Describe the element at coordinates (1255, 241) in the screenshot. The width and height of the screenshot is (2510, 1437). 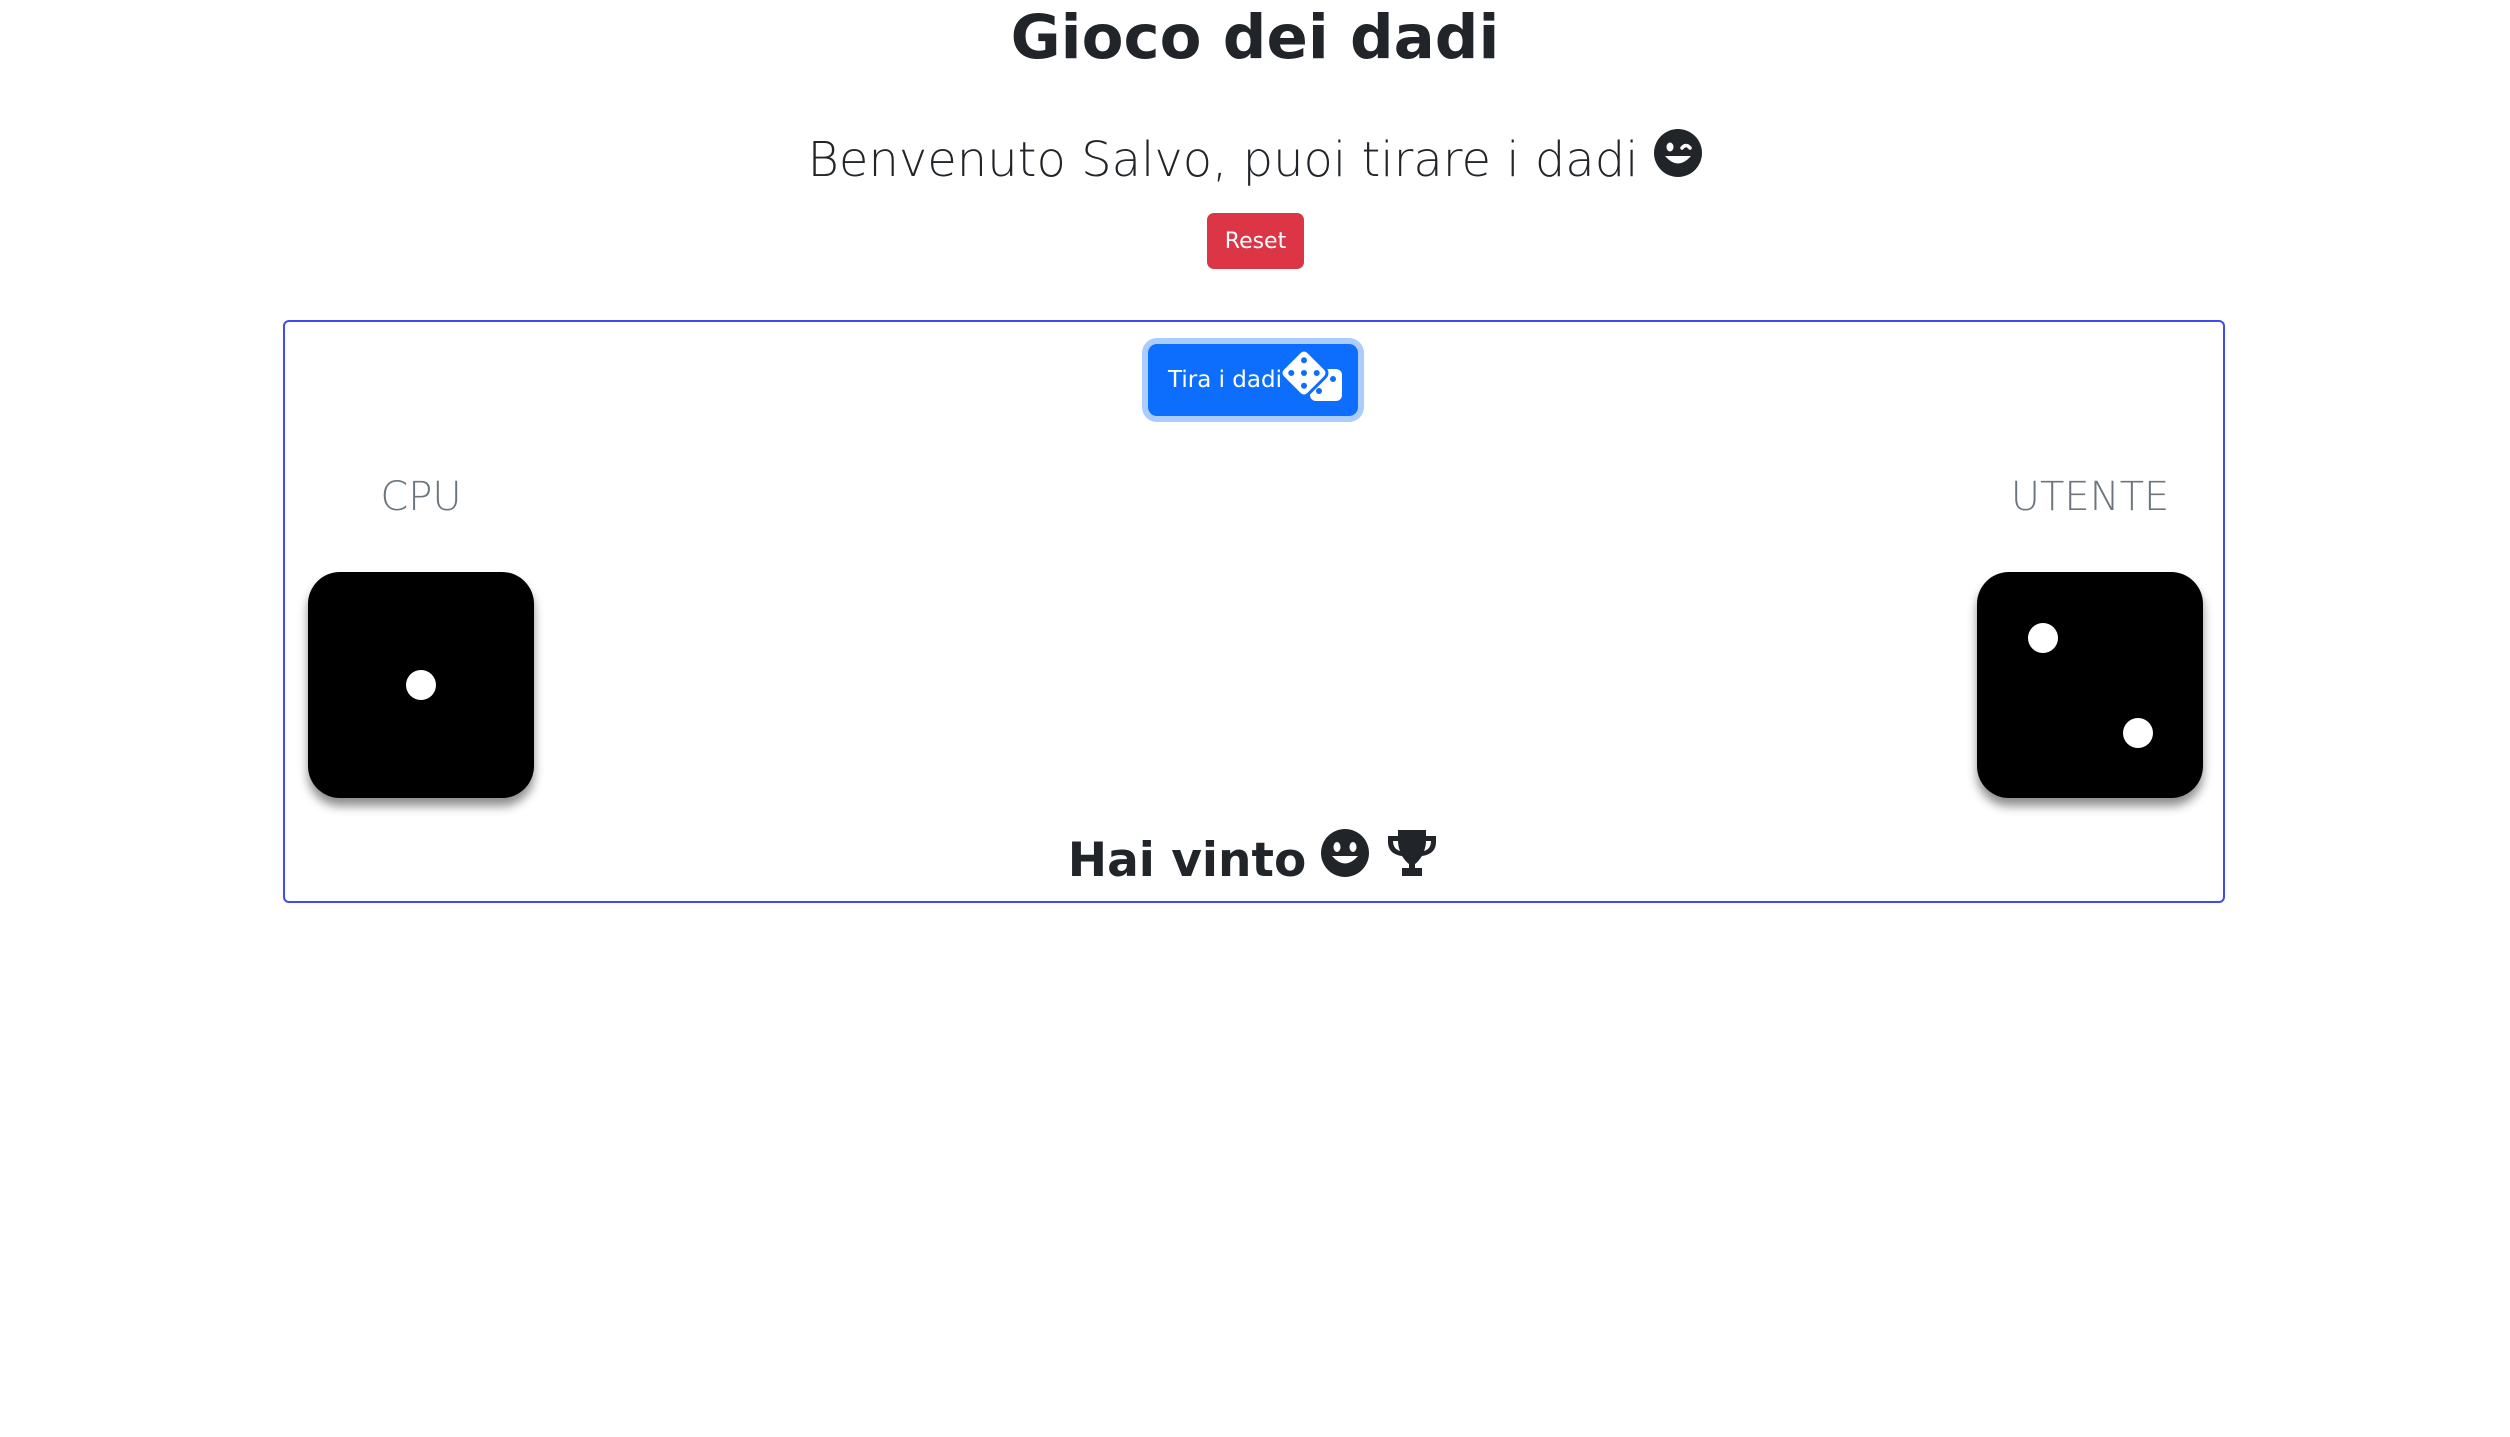
I see `reset-button: Reset` at that location.